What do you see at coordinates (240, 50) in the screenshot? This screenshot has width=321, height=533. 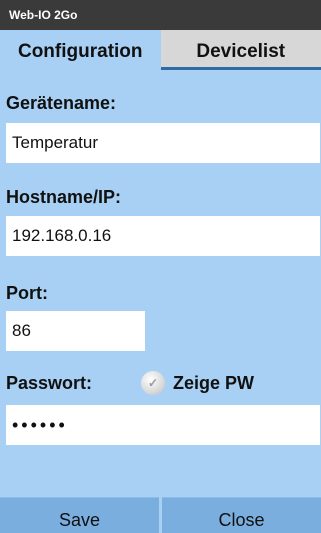 I see `tab-devicelist: Devicelist` at bounding box center [240, 50].